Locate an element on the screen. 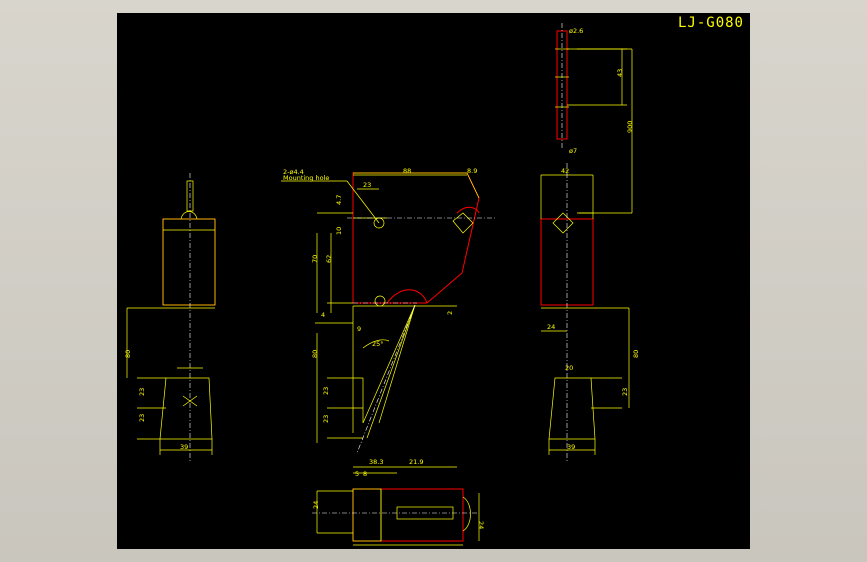  bottom-view: 38.3 21.9 5 8 24 24 is located at coordinates (398, 502).